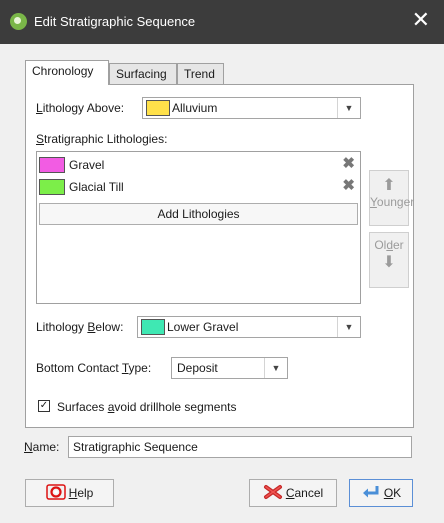  What do you see at coordinates (421, 20) in the screenshot?
I see `close-icon: ✕` at bounding box center [421, 20].